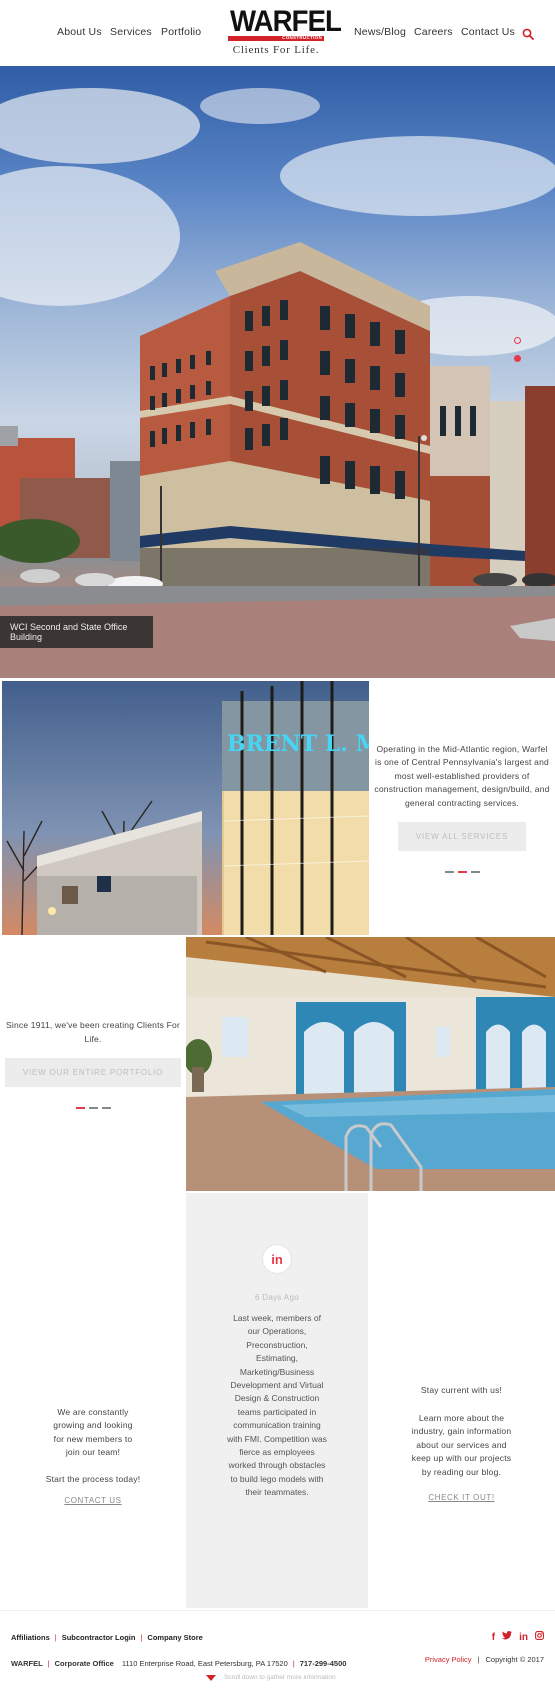 This screenshot has width=555, height=1688. I want to click on logo-wordmark: WARFEL, so click(286, 21).